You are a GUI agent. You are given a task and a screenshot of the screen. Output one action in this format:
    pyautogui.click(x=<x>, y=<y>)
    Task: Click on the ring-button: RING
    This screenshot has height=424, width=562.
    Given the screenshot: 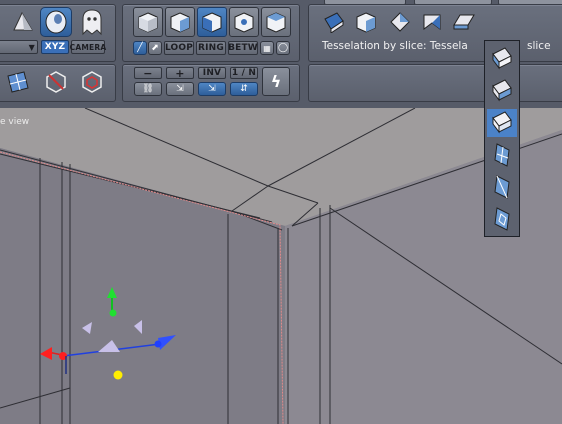 What is the action you would take?
    pyautogui.click(x=211, y=48)
    